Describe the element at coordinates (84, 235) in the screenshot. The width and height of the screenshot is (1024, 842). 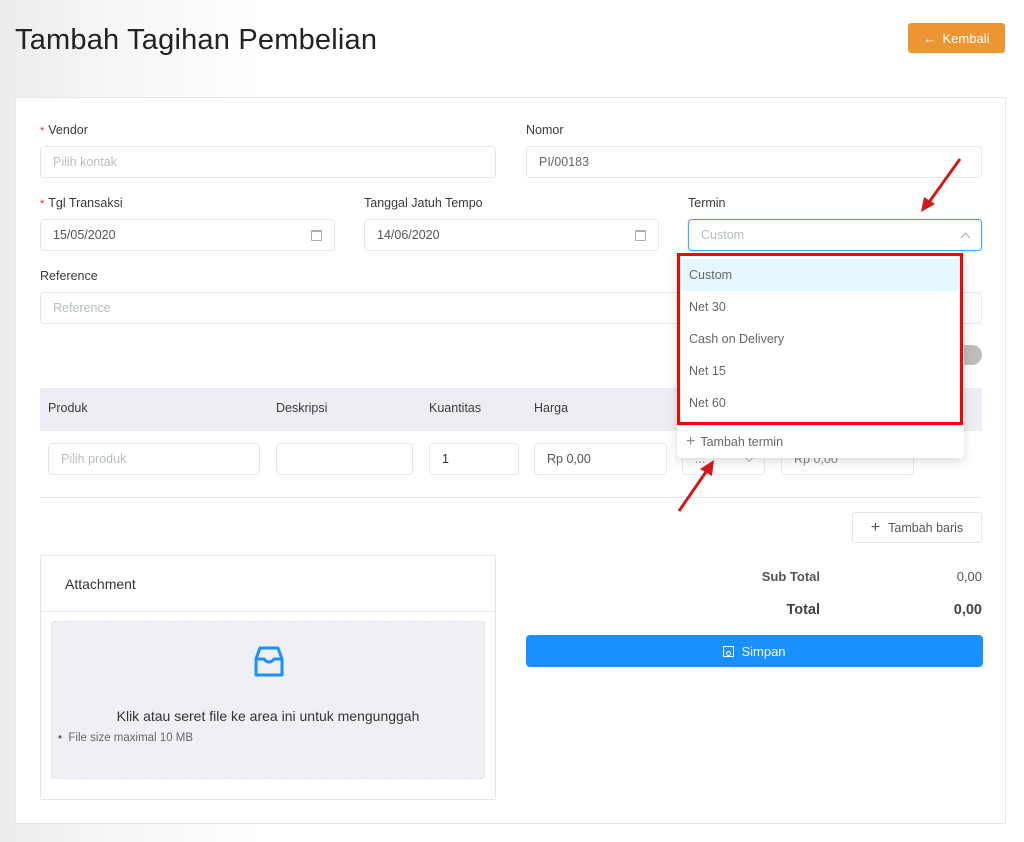
I see `tgl-transaksi-value: 15/05/2020` at that location.